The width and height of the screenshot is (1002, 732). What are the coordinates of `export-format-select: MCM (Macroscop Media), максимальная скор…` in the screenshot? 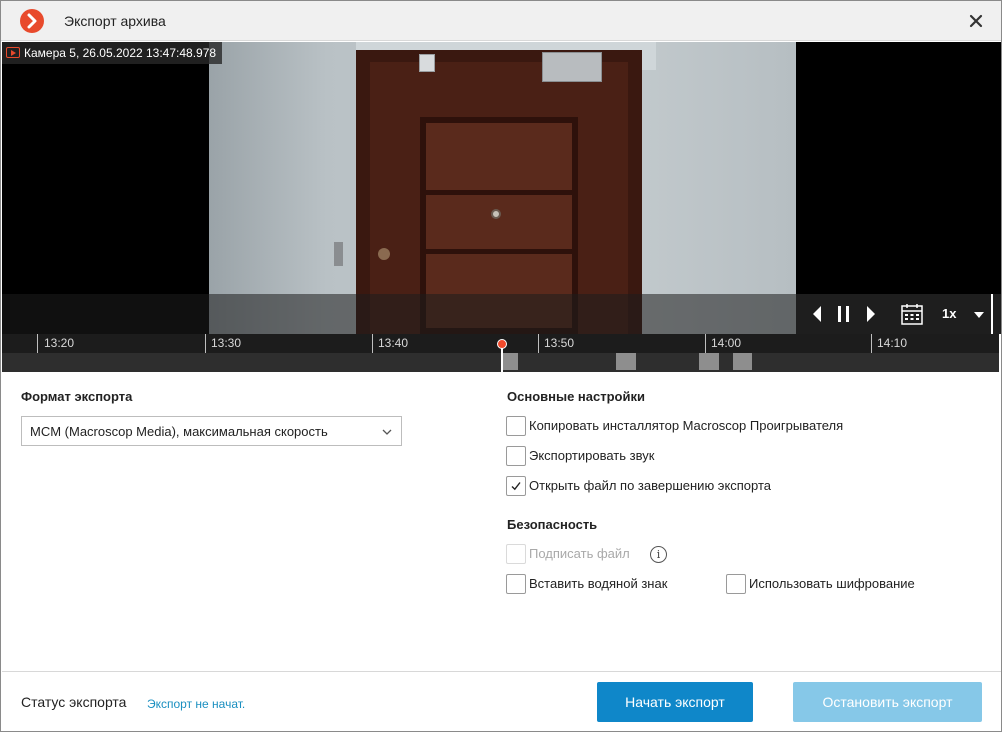 It's located at (211, 431).